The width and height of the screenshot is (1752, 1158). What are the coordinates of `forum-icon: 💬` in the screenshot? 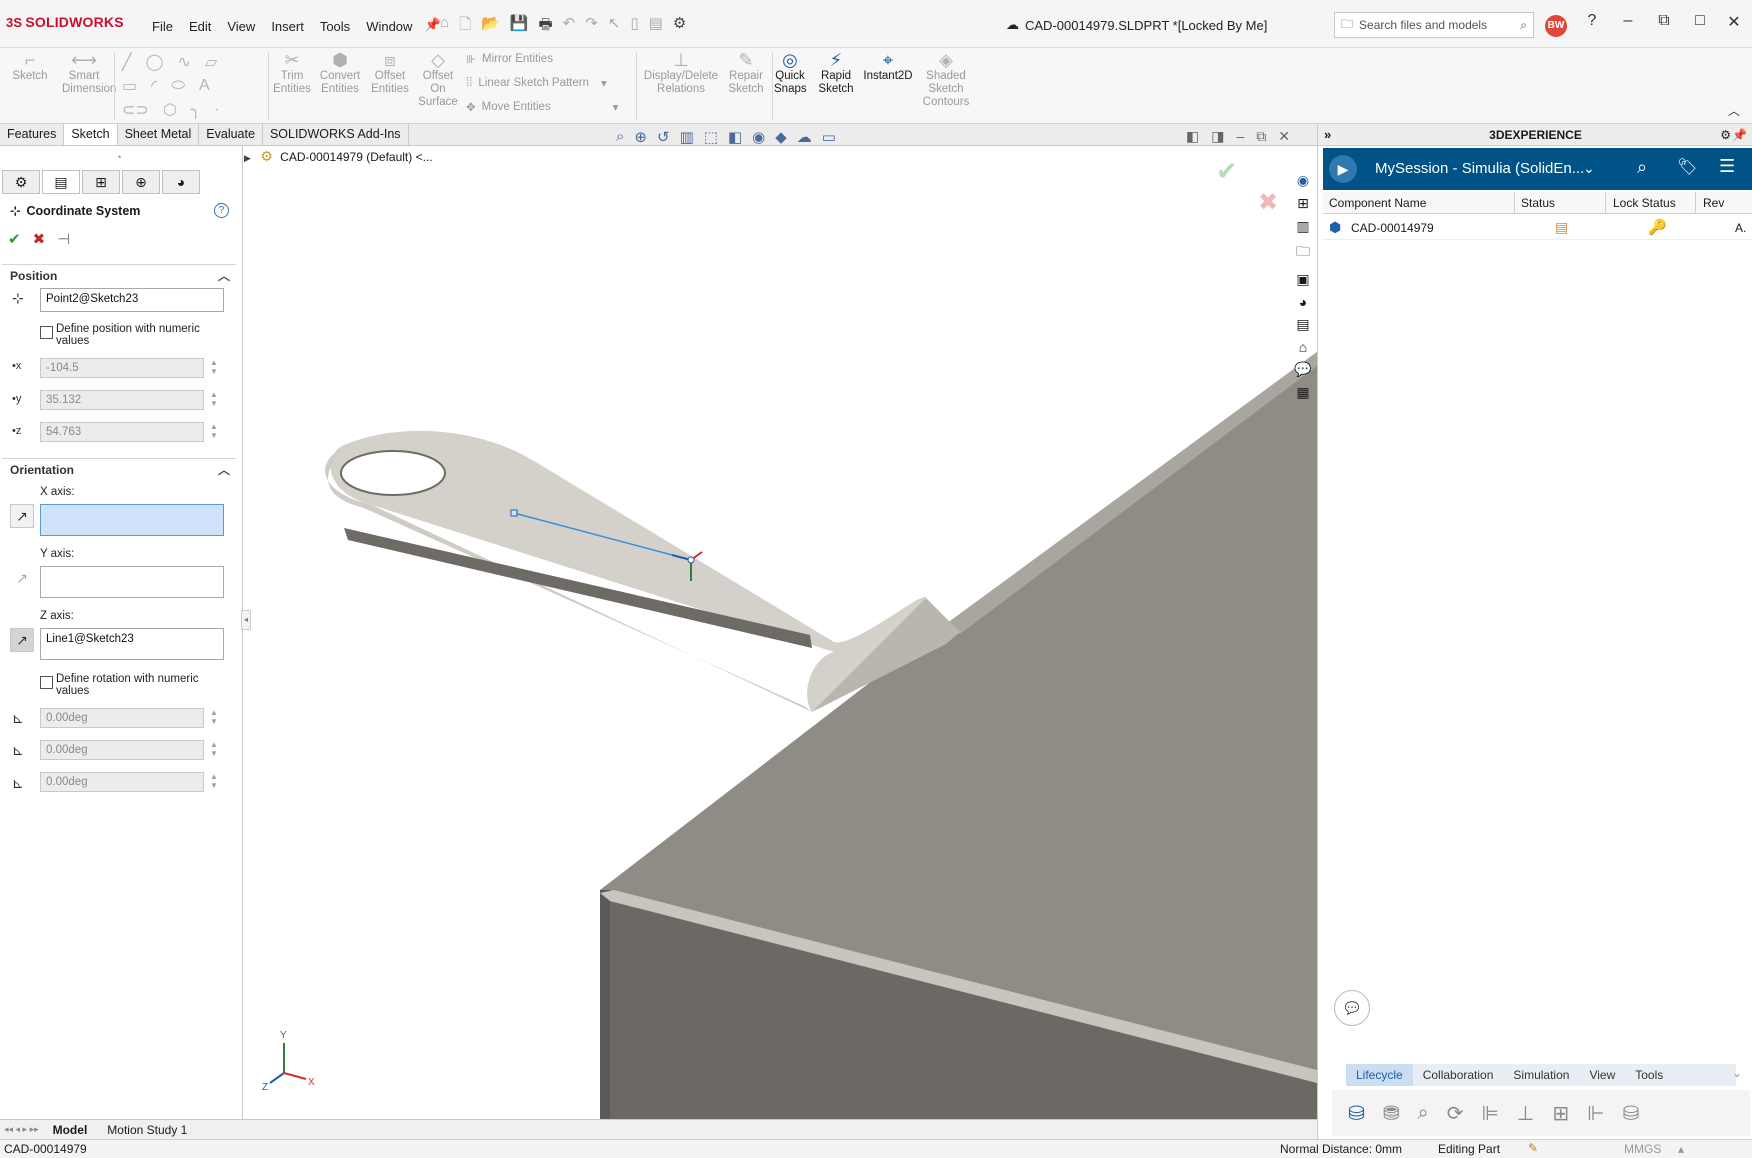 It's located at (1302, 369).